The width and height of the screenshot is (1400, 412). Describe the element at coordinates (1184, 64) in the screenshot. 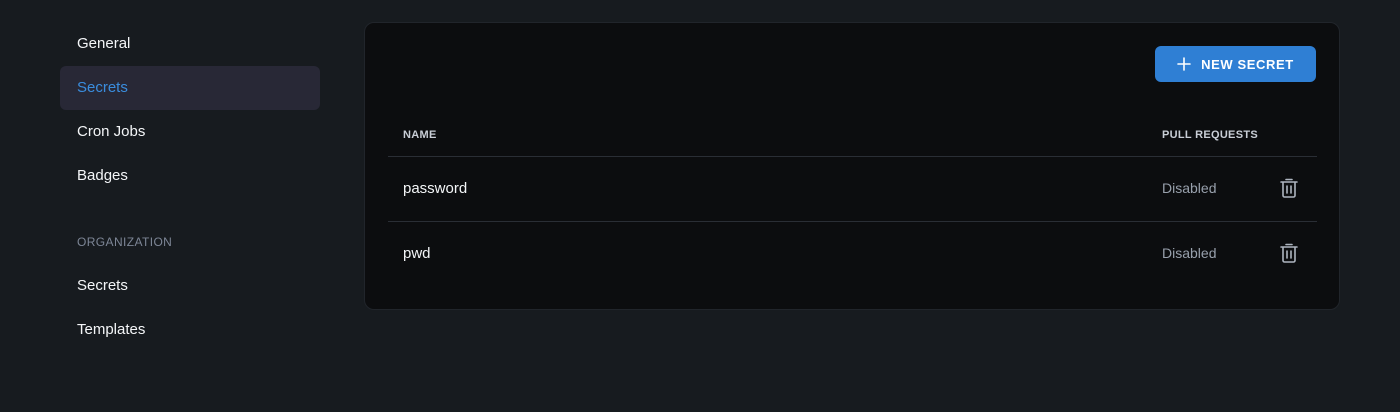

I see `plus-icon` at that location.